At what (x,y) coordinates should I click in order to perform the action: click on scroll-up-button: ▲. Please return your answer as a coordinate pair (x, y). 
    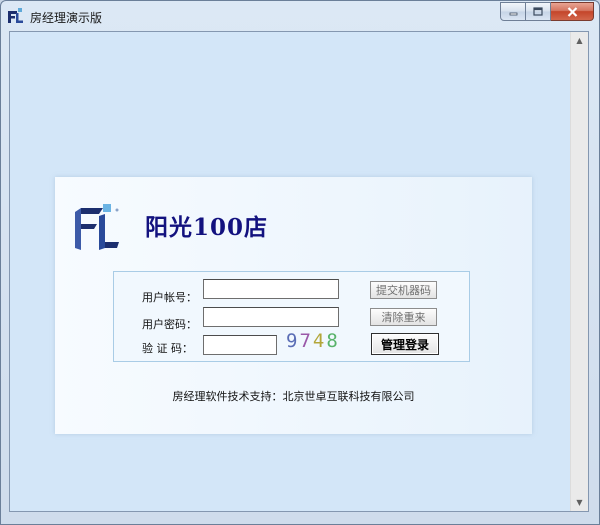
    Looking at the image, I should click on (579, 40).